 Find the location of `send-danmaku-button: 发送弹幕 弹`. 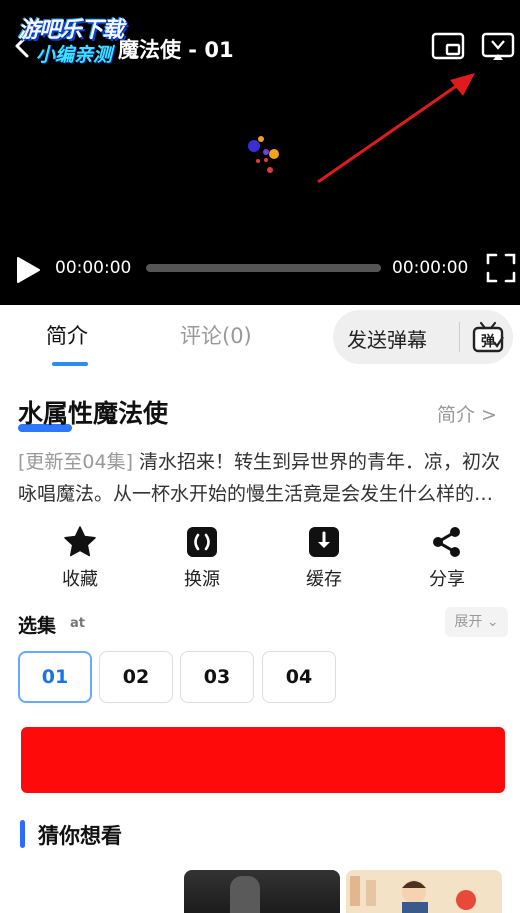

send-danmaku-button: 发送弹幕 弹 is located at coordinates (423, 337).